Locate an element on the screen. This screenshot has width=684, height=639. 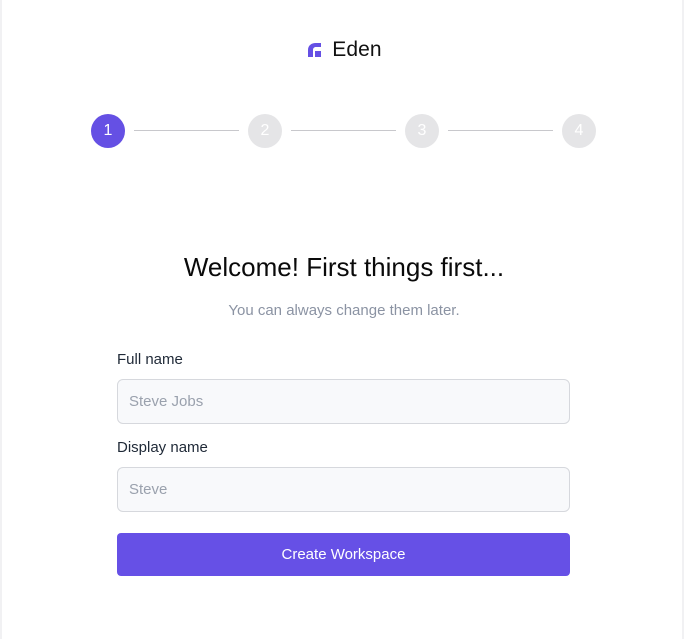
step-1: 1 is located at coordinates (108, 131).